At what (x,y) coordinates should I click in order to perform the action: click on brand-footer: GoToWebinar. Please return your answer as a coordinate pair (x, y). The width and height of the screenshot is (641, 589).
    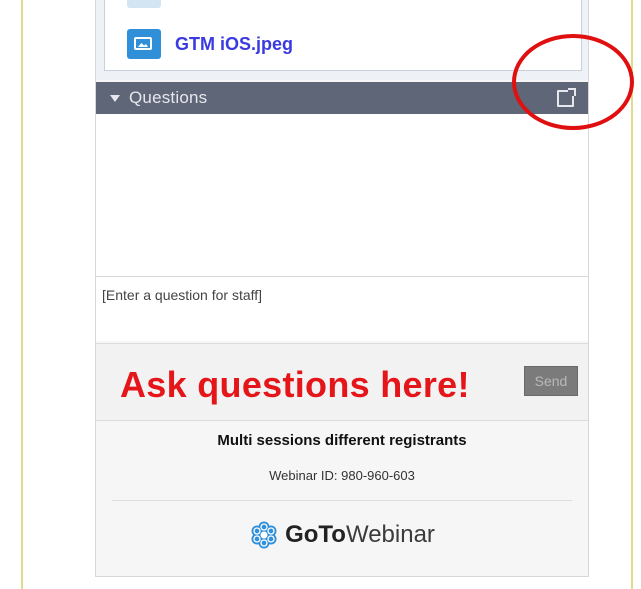
    Looking at the image, I should click on (342, 535).